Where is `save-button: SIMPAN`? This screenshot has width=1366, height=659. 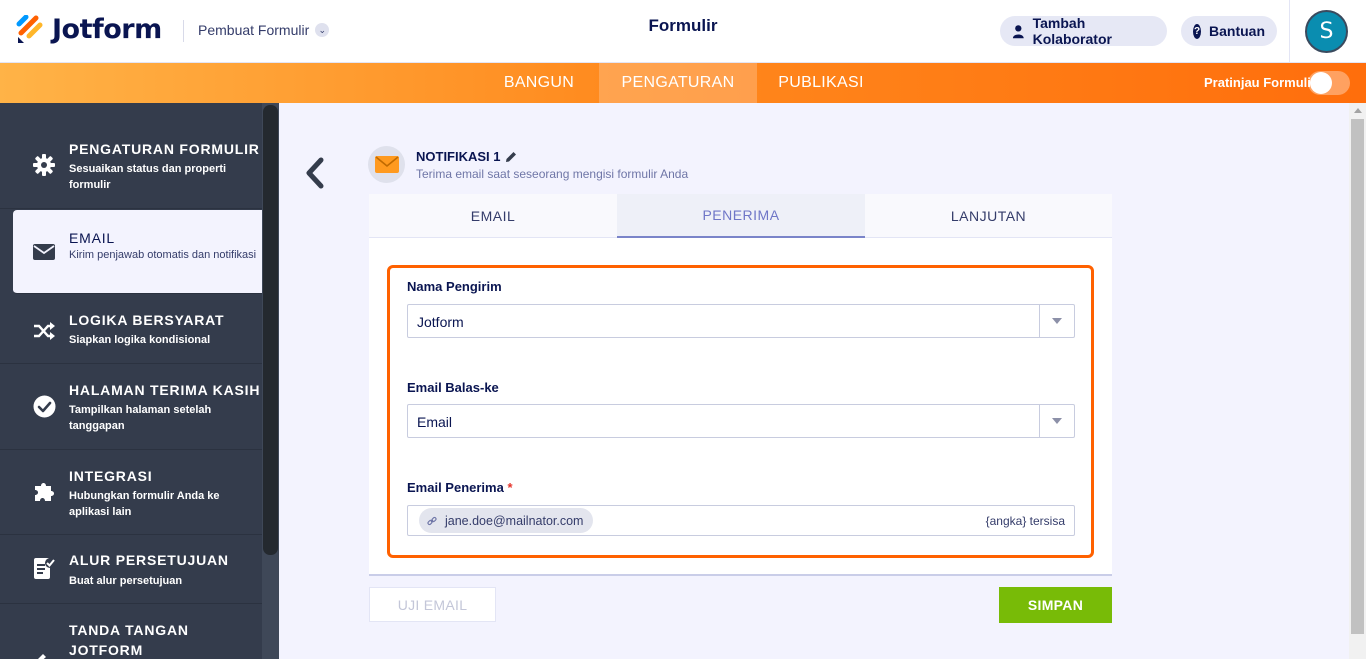 save-button: SIMPAN is located at coordinates (1055, 605).